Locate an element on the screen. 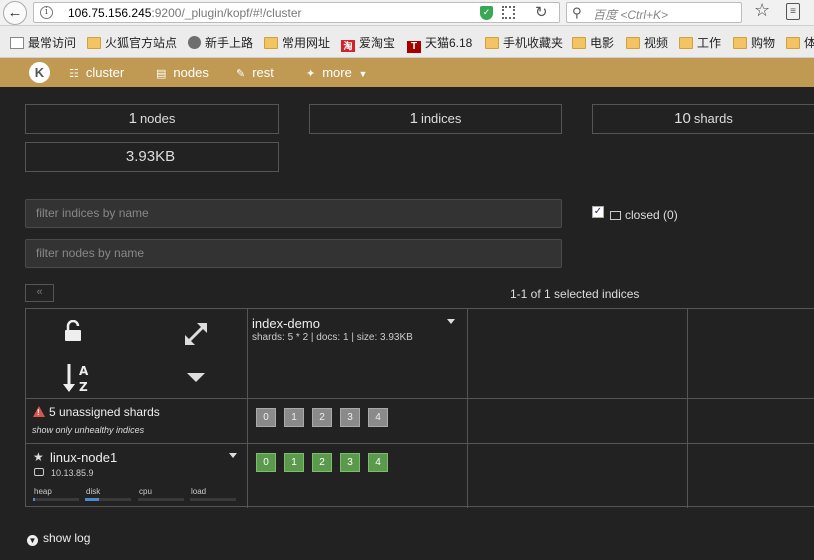 This screenshot has height=560, width=814. sort-alpha-icon: A Z is located at coordinates (79, 378).